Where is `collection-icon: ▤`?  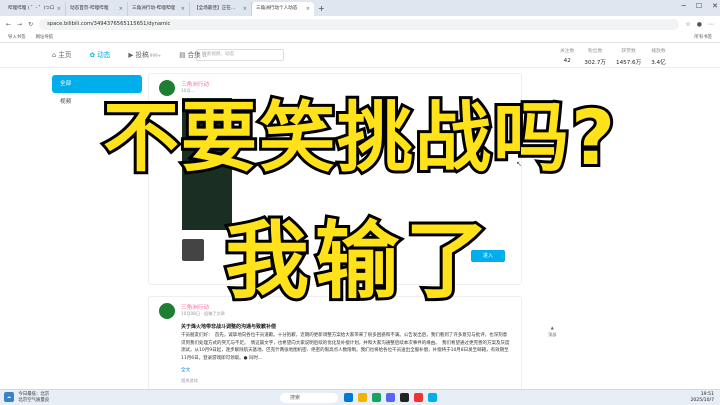
collection-icon: ▤ is located at coordinates (182, 55).